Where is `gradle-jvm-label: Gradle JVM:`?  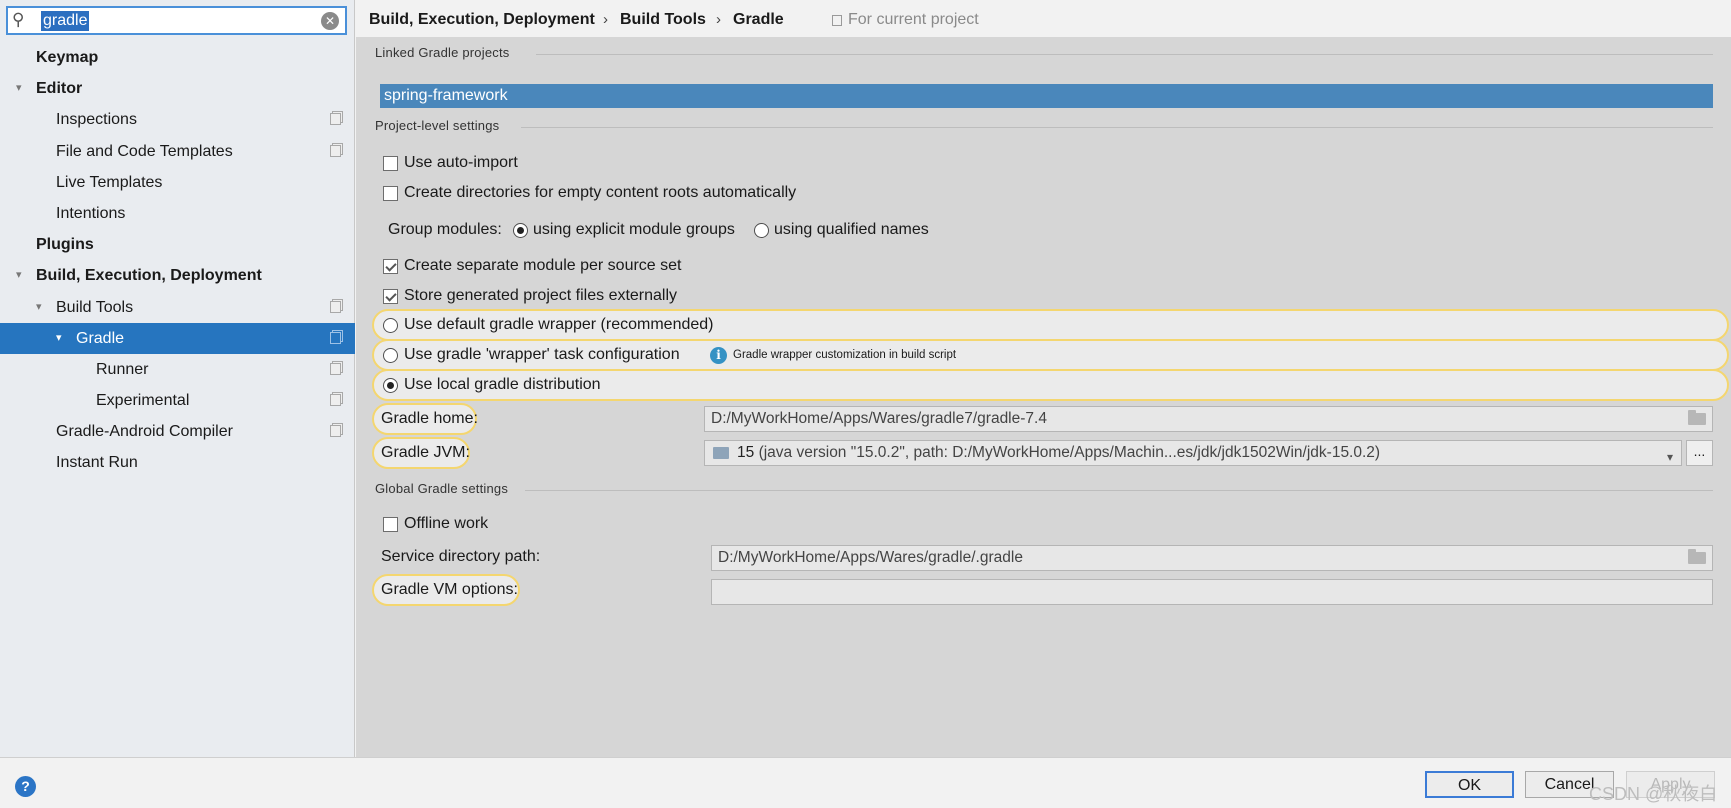
gradle-jvm-label: Gradle JVM: is located at coordinates (425, 452).